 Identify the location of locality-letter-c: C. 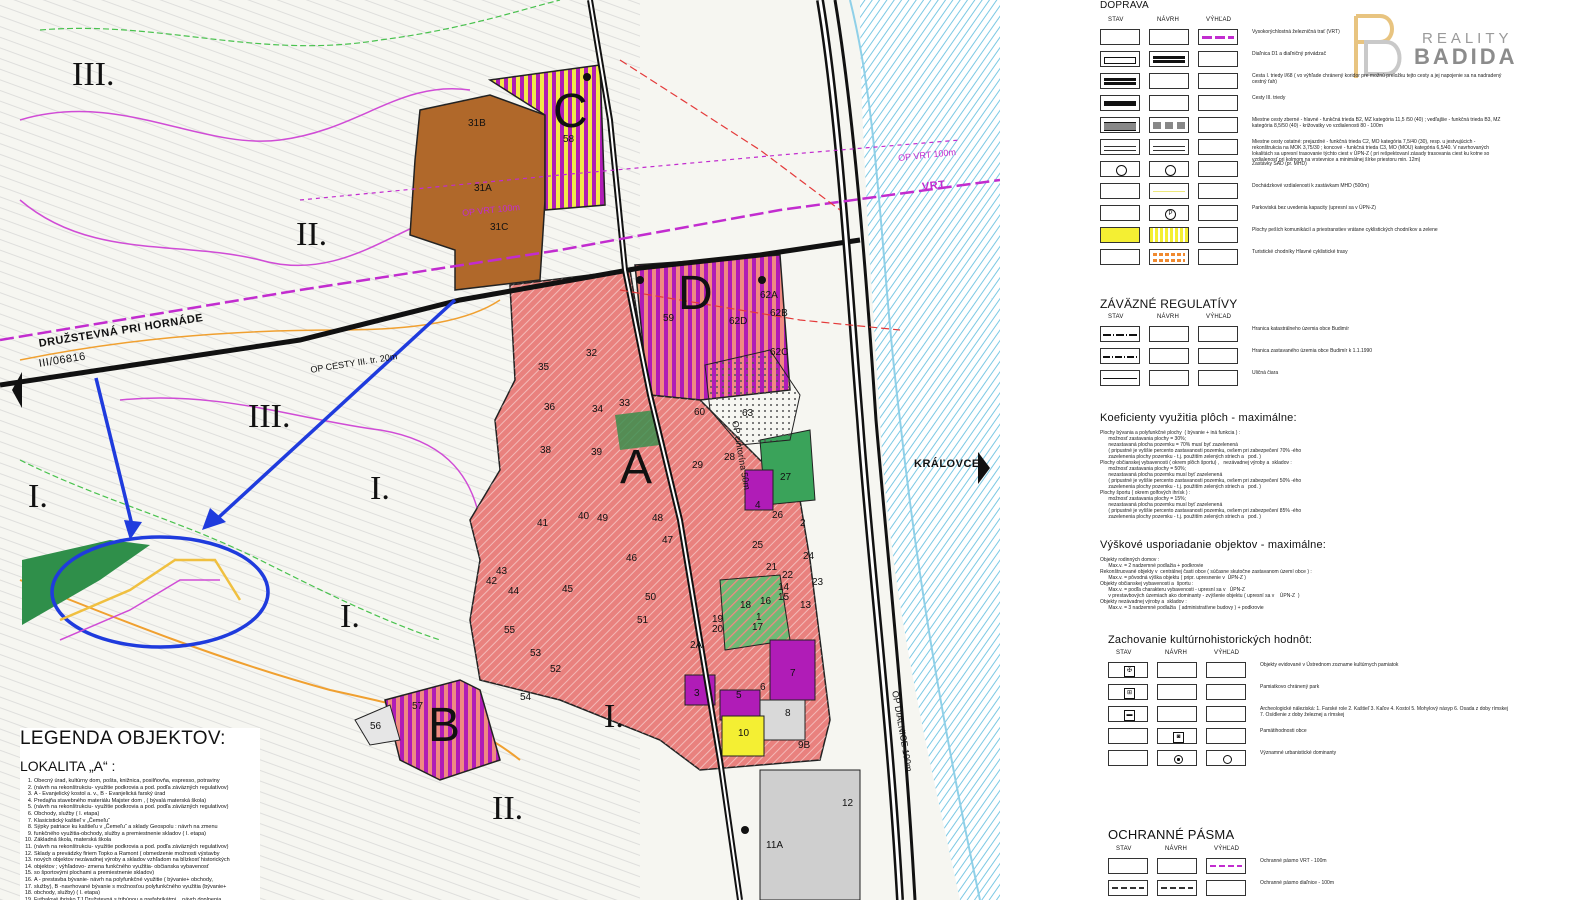
(570, 111).